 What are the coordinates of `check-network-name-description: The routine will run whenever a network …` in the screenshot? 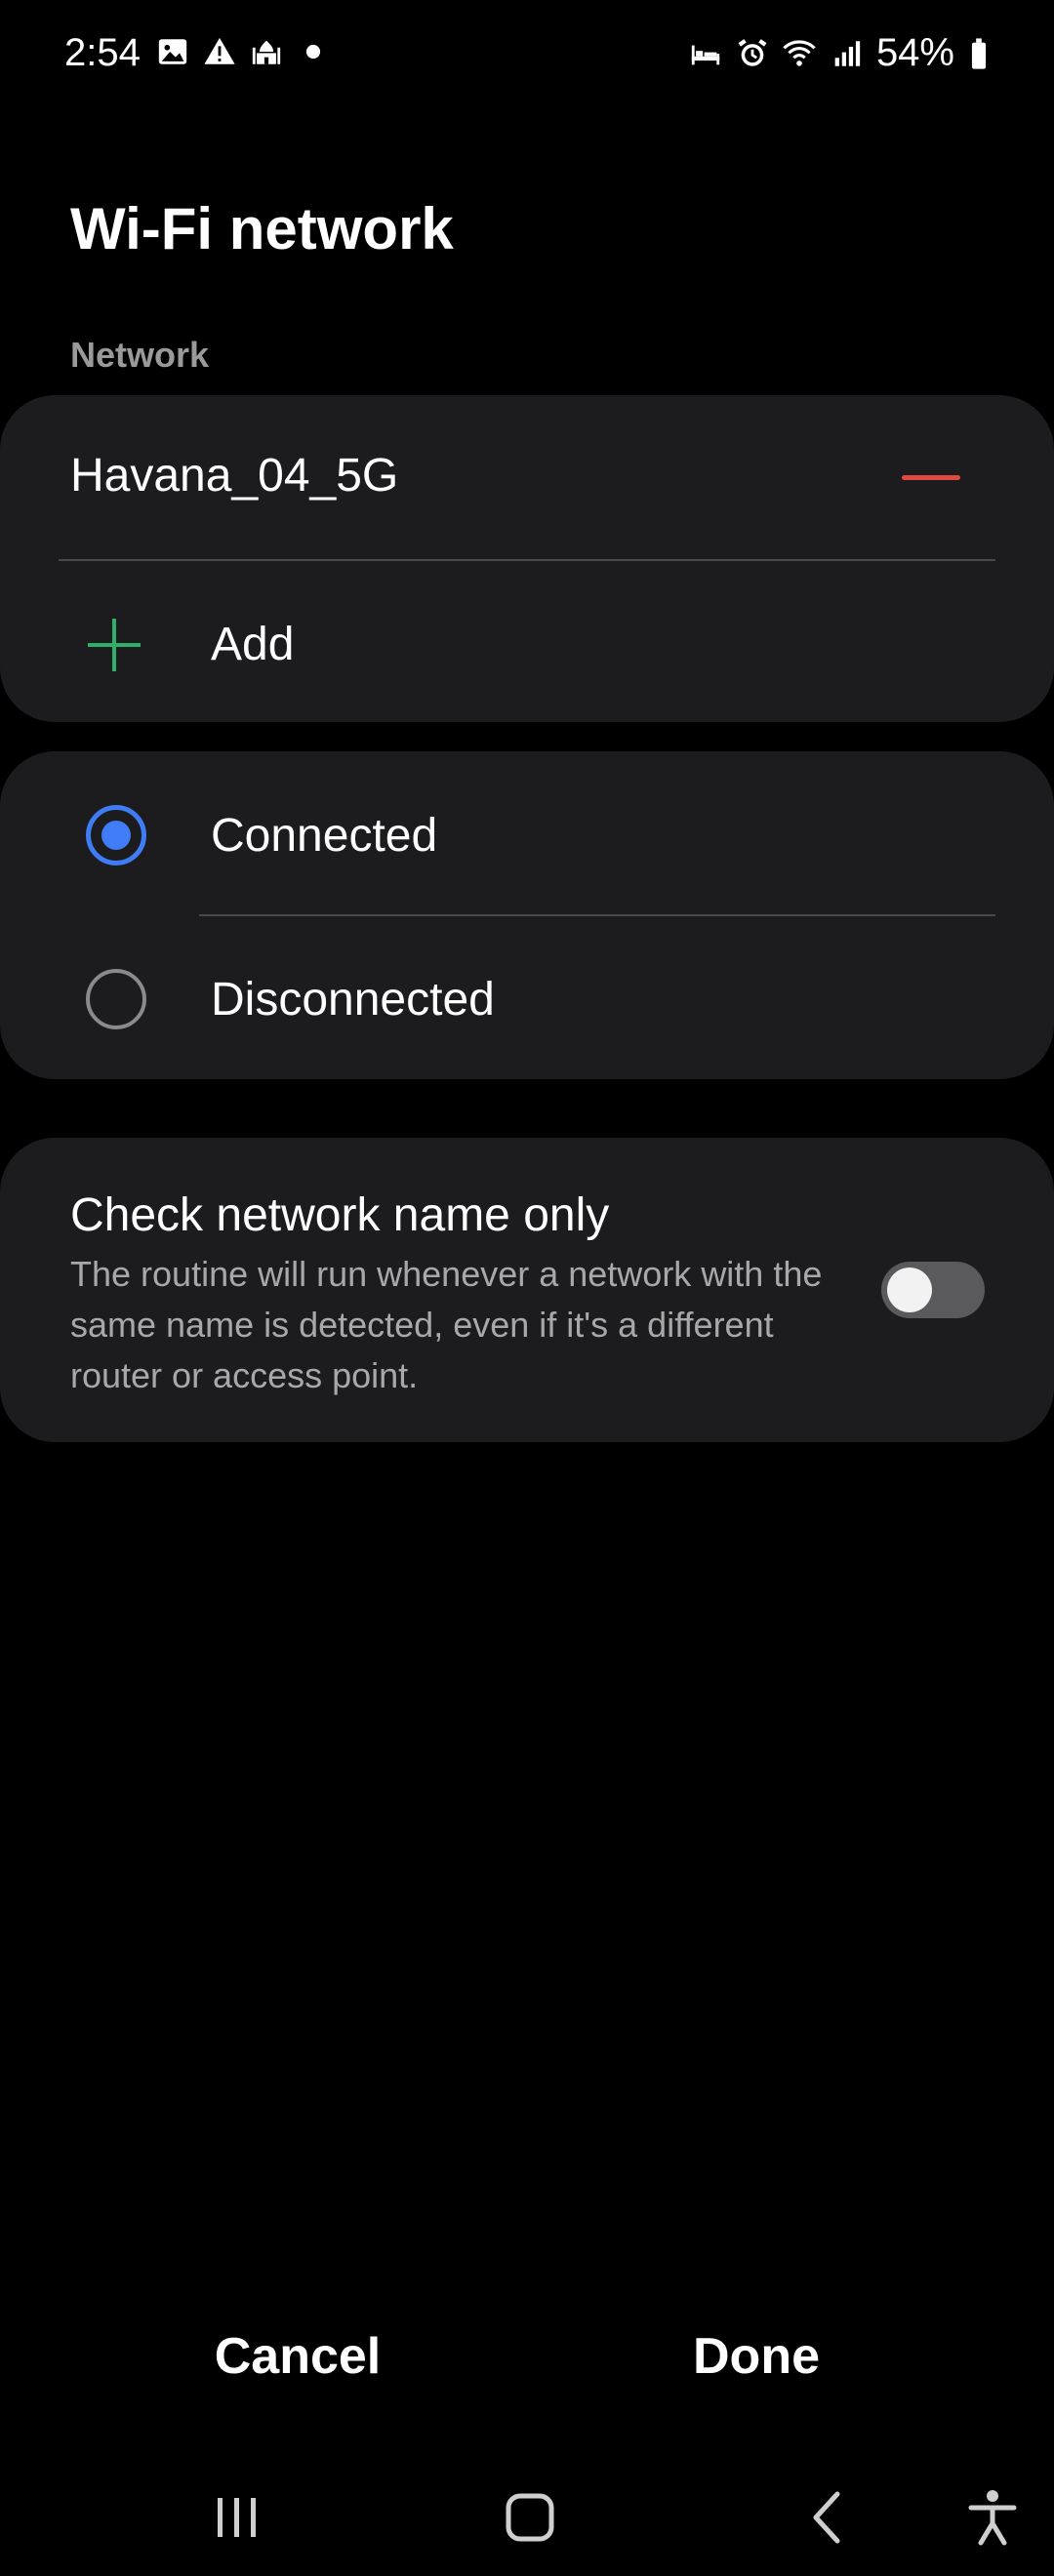 It's located at (446, 1324).